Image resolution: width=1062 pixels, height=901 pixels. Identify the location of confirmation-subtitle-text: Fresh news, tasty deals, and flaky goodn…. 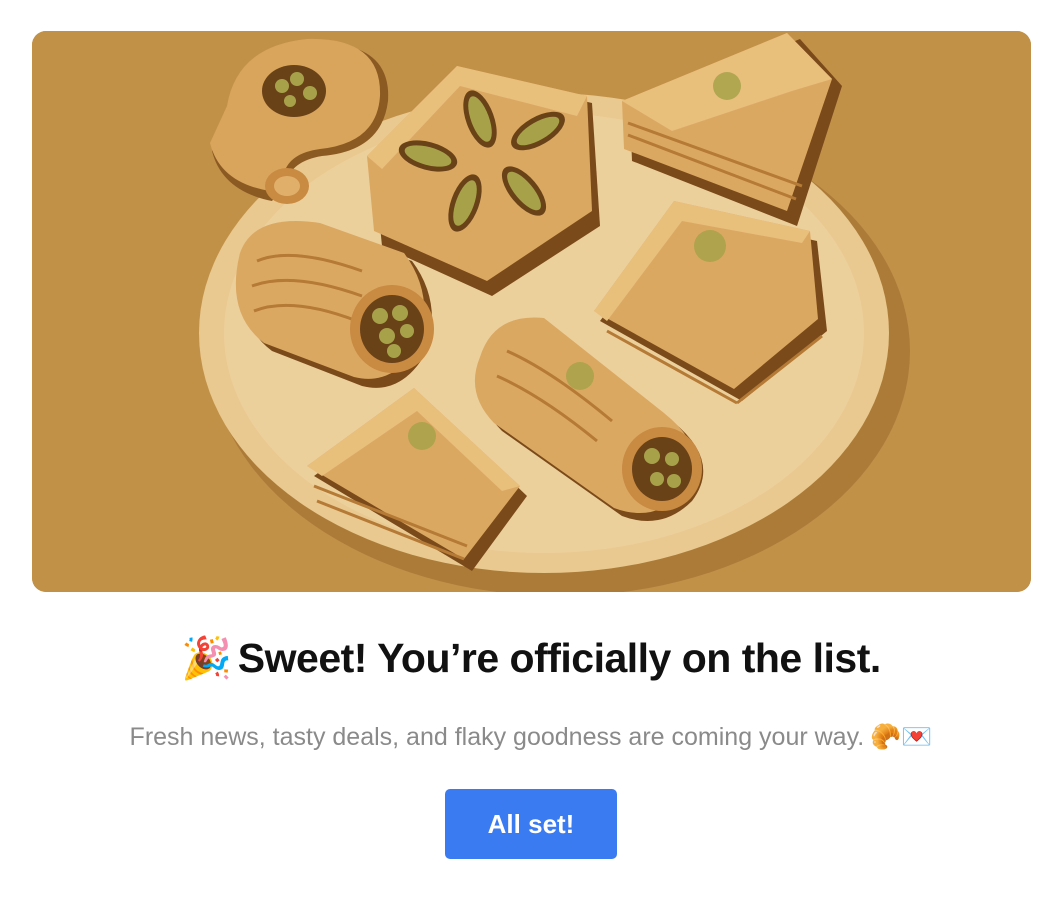
(497, 737).